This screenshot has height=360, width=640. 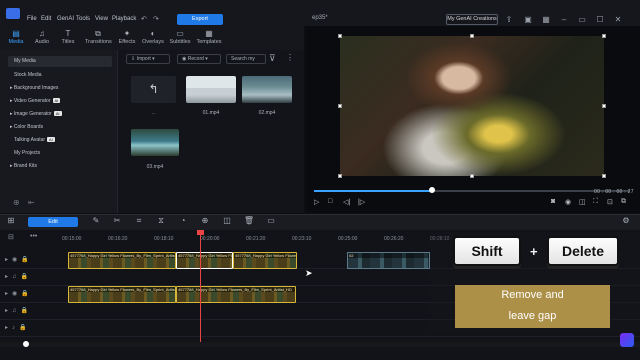 I want to click on tab-transitions: ⧉ Transitions, so click(x=98, y=36).